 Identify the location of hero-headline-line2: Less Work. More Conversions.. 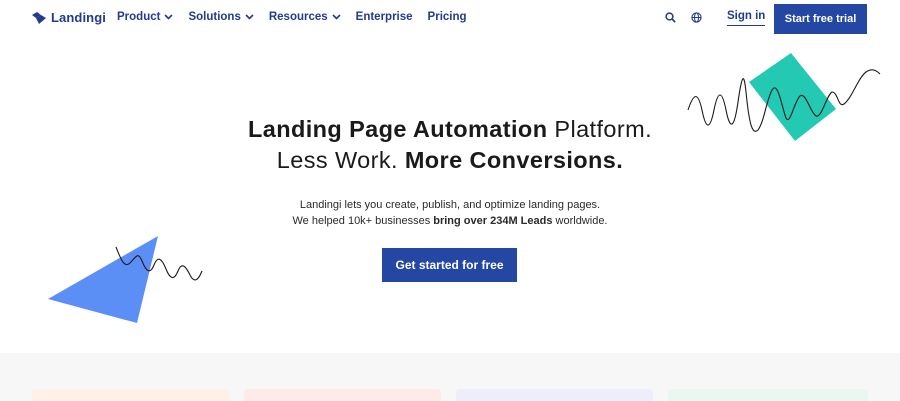
(450, 160).